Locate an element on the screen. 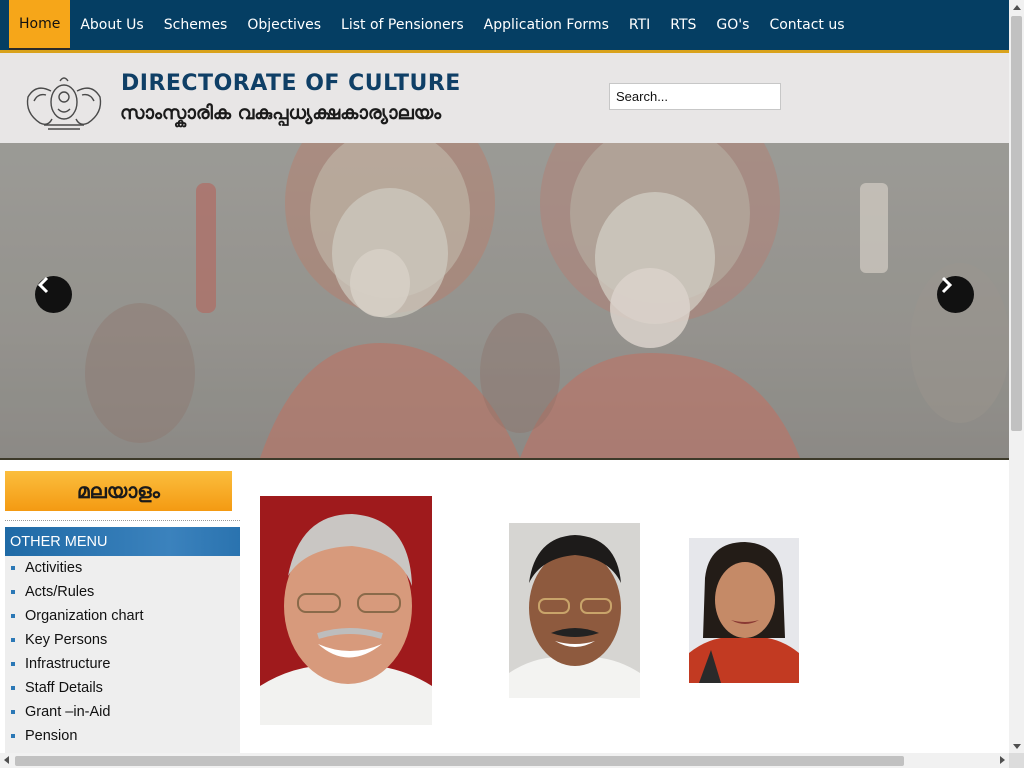  sidebar-divider is located at coordinates (122, 520).